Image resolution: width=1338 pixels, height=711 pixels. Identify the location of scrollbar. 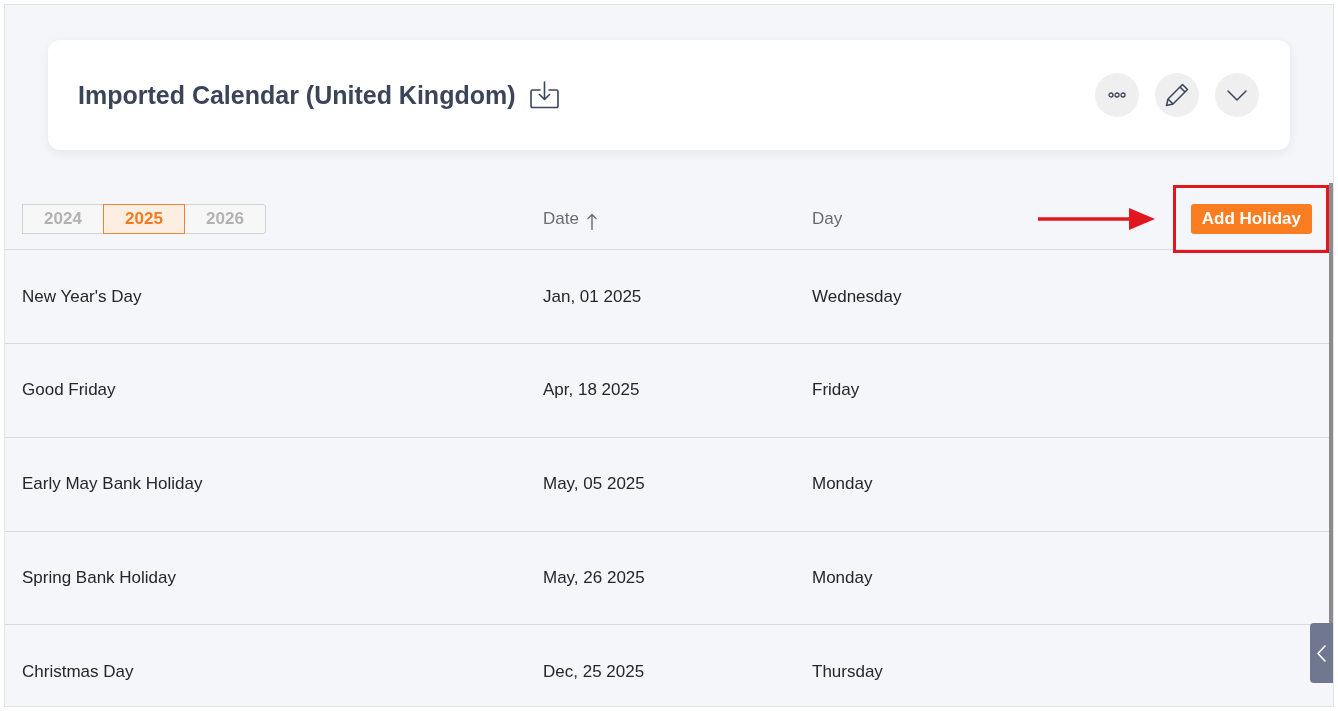
(1331, 403).